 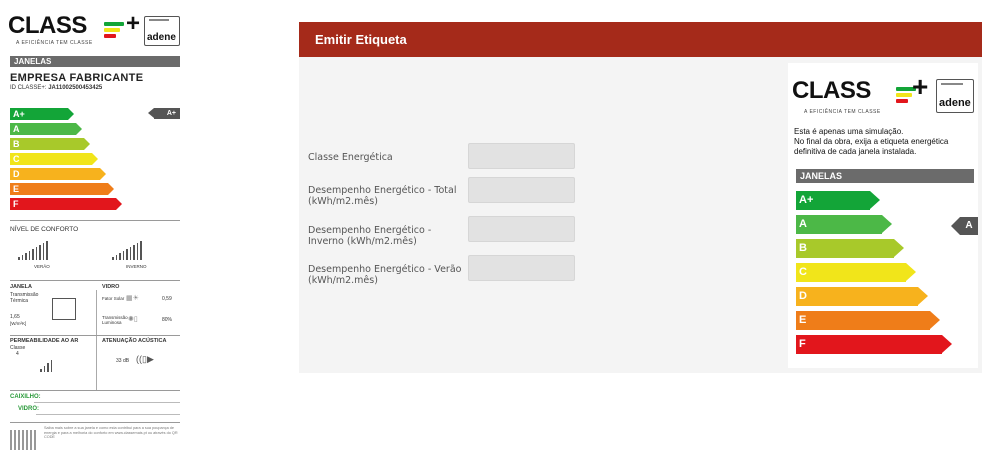 I want to click on sun-icon: ▦☀, so click(x=132, y=298).